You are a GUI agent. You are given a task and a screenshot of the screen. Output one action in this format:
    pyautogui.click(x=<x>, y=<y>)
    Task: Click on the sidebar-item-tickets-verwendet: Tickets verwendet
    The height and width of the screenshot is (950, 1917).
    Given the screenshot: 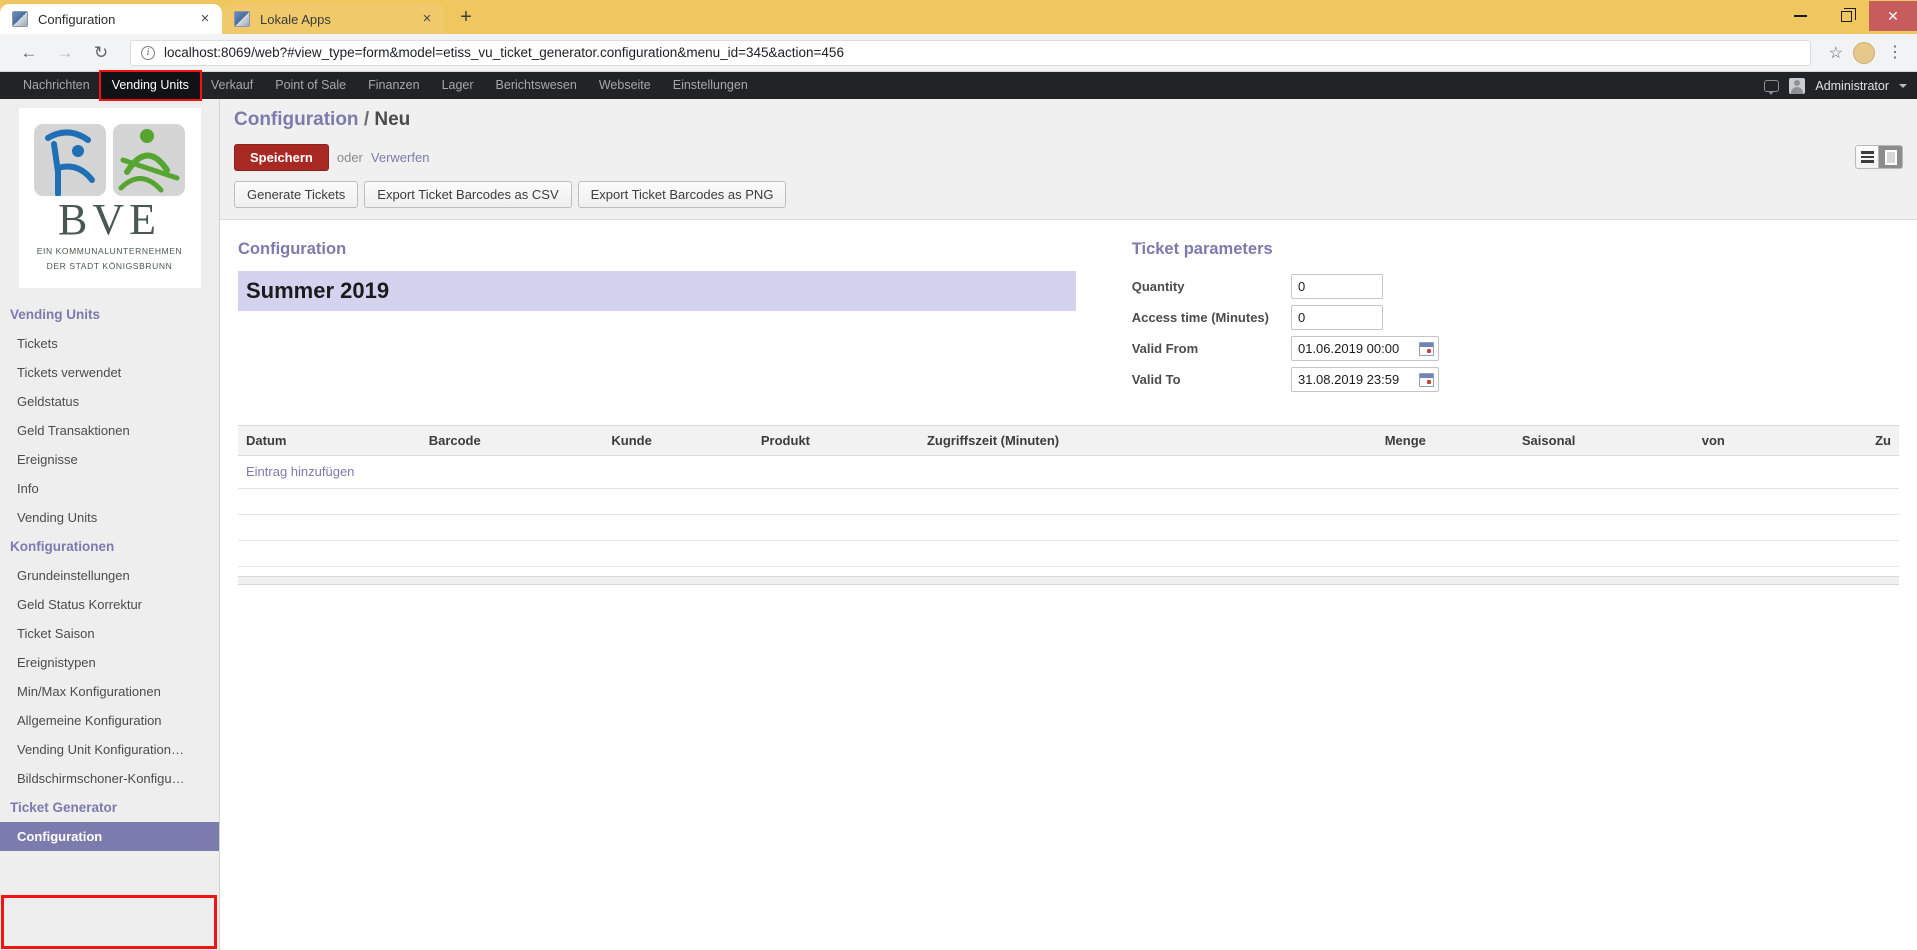 What is the action you would take?
    pyautogui.click(x=109, y=372)
    